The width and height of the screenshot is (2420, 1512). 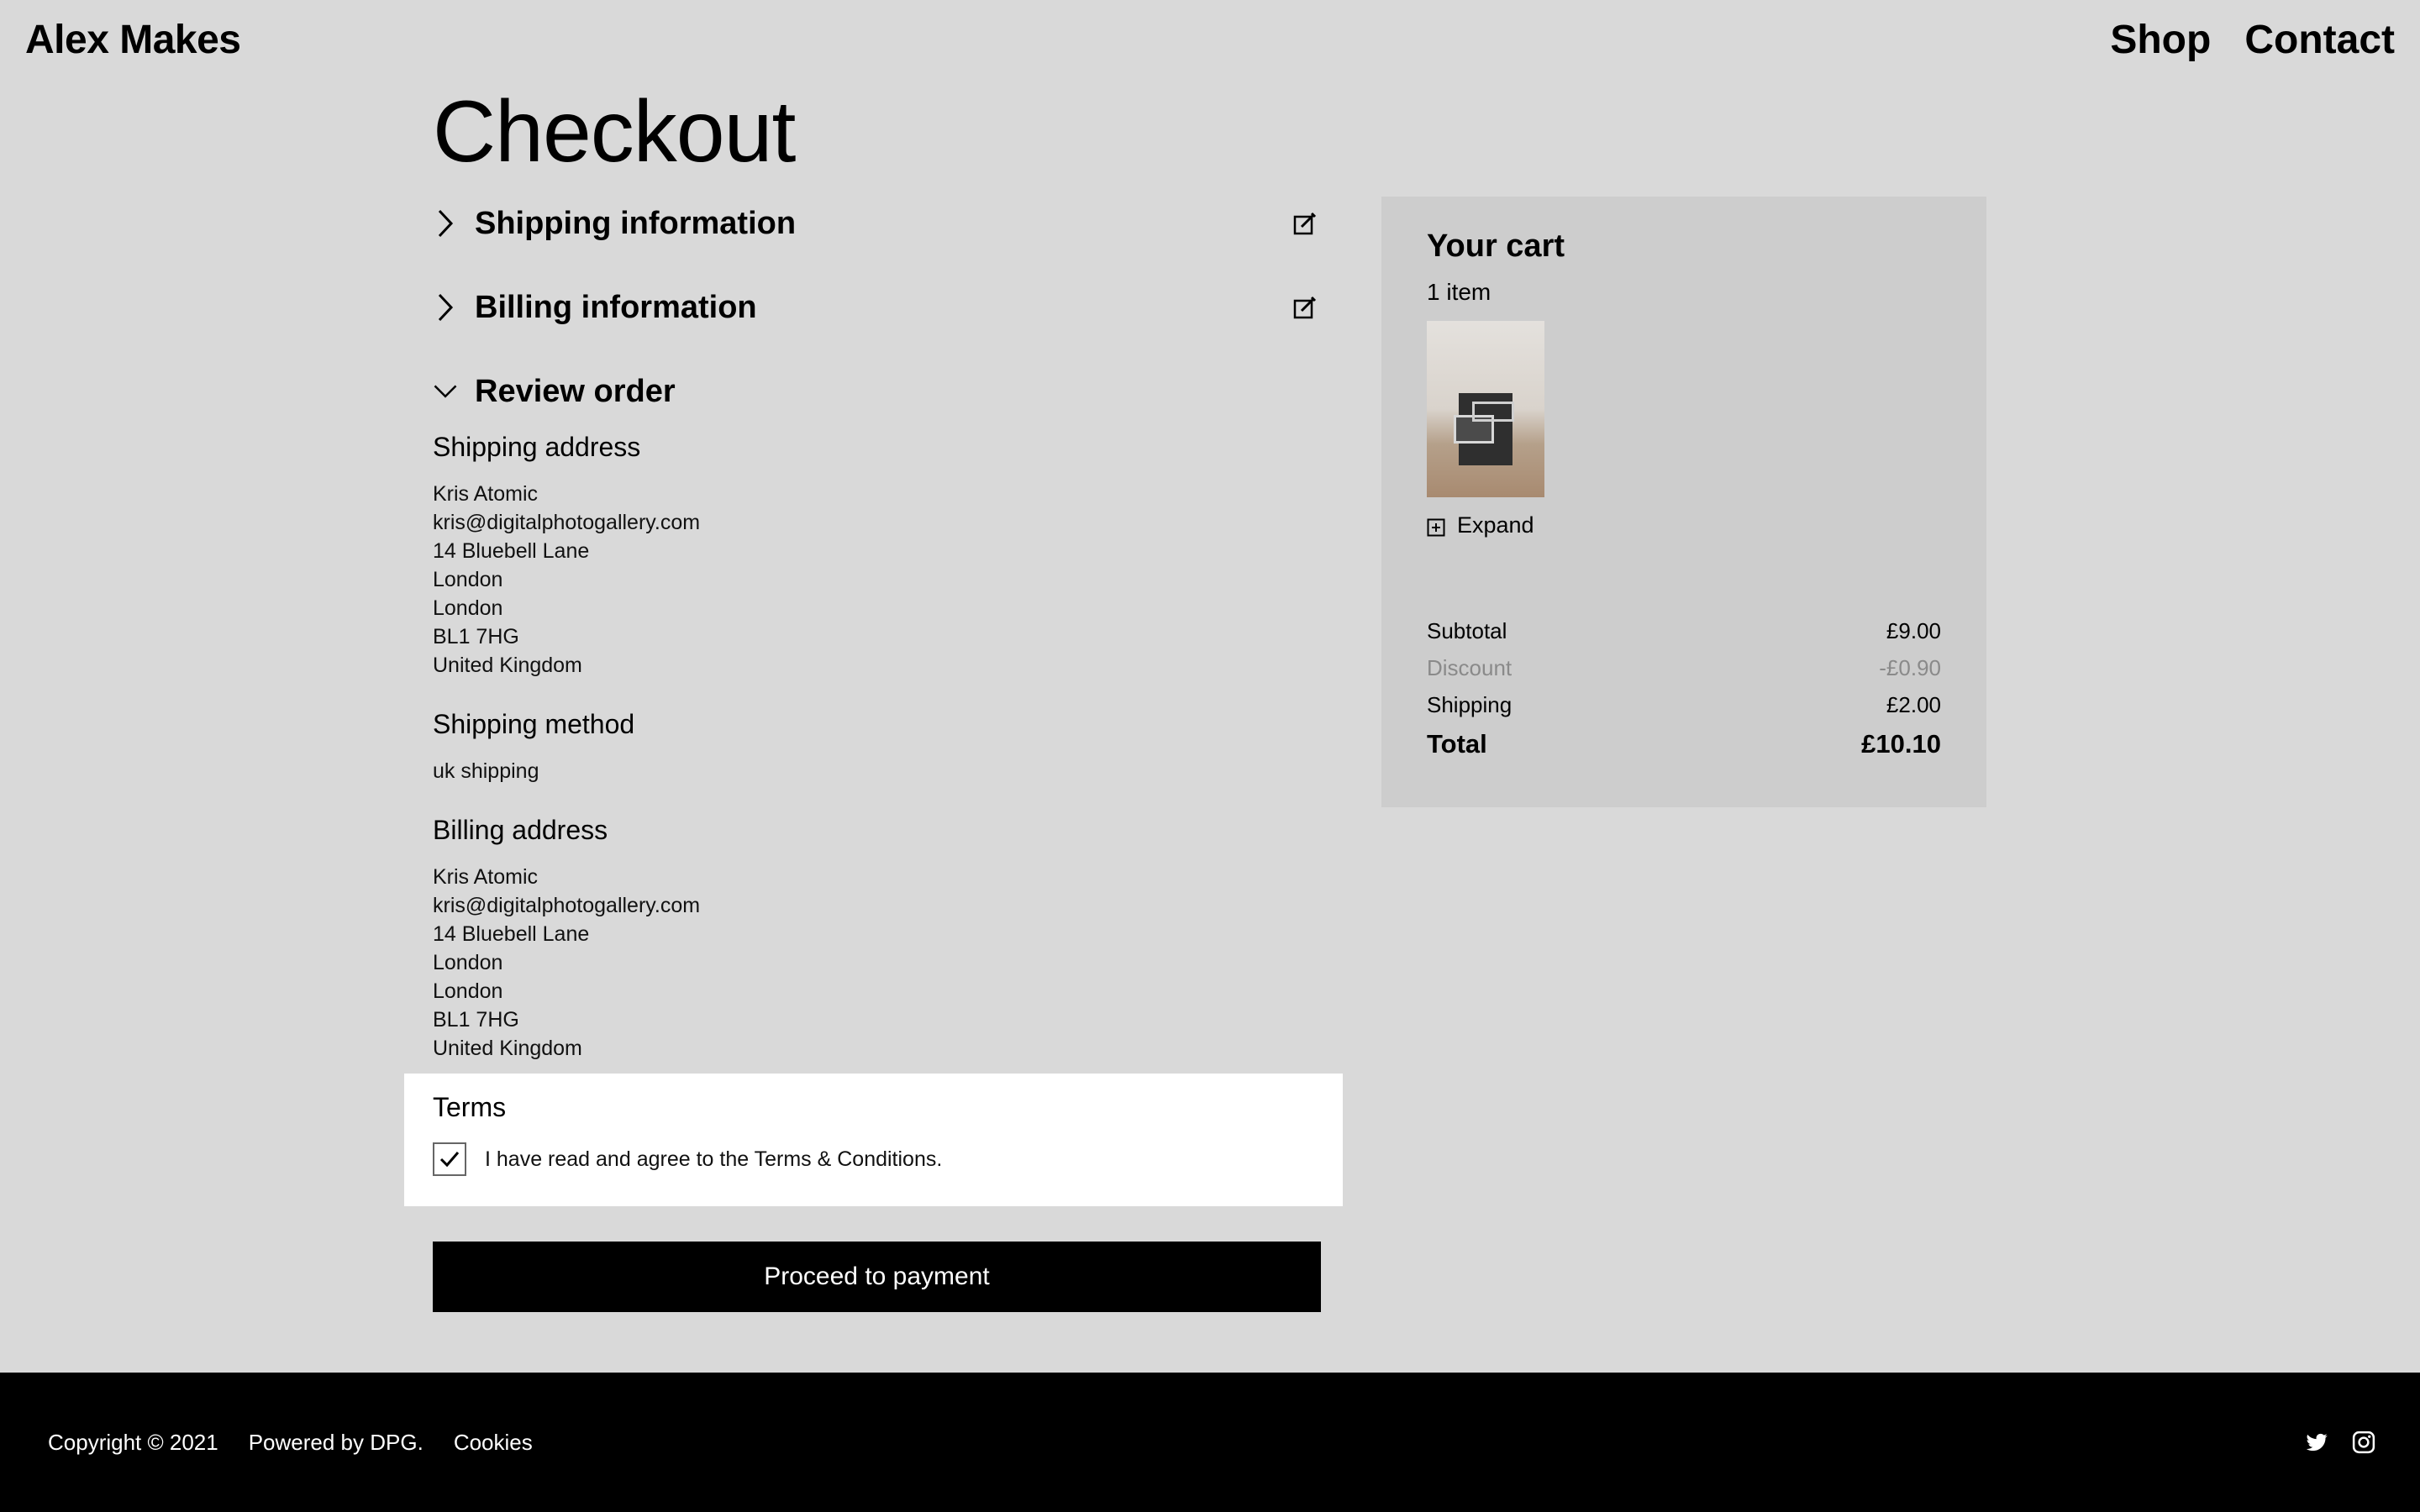 What do you see at coordinates (1210, 1442) in the screenshot?
I see `site-footer: Copyright © 2021 Powered by DPG. Cookies` at bounding box center [1210, 1442].